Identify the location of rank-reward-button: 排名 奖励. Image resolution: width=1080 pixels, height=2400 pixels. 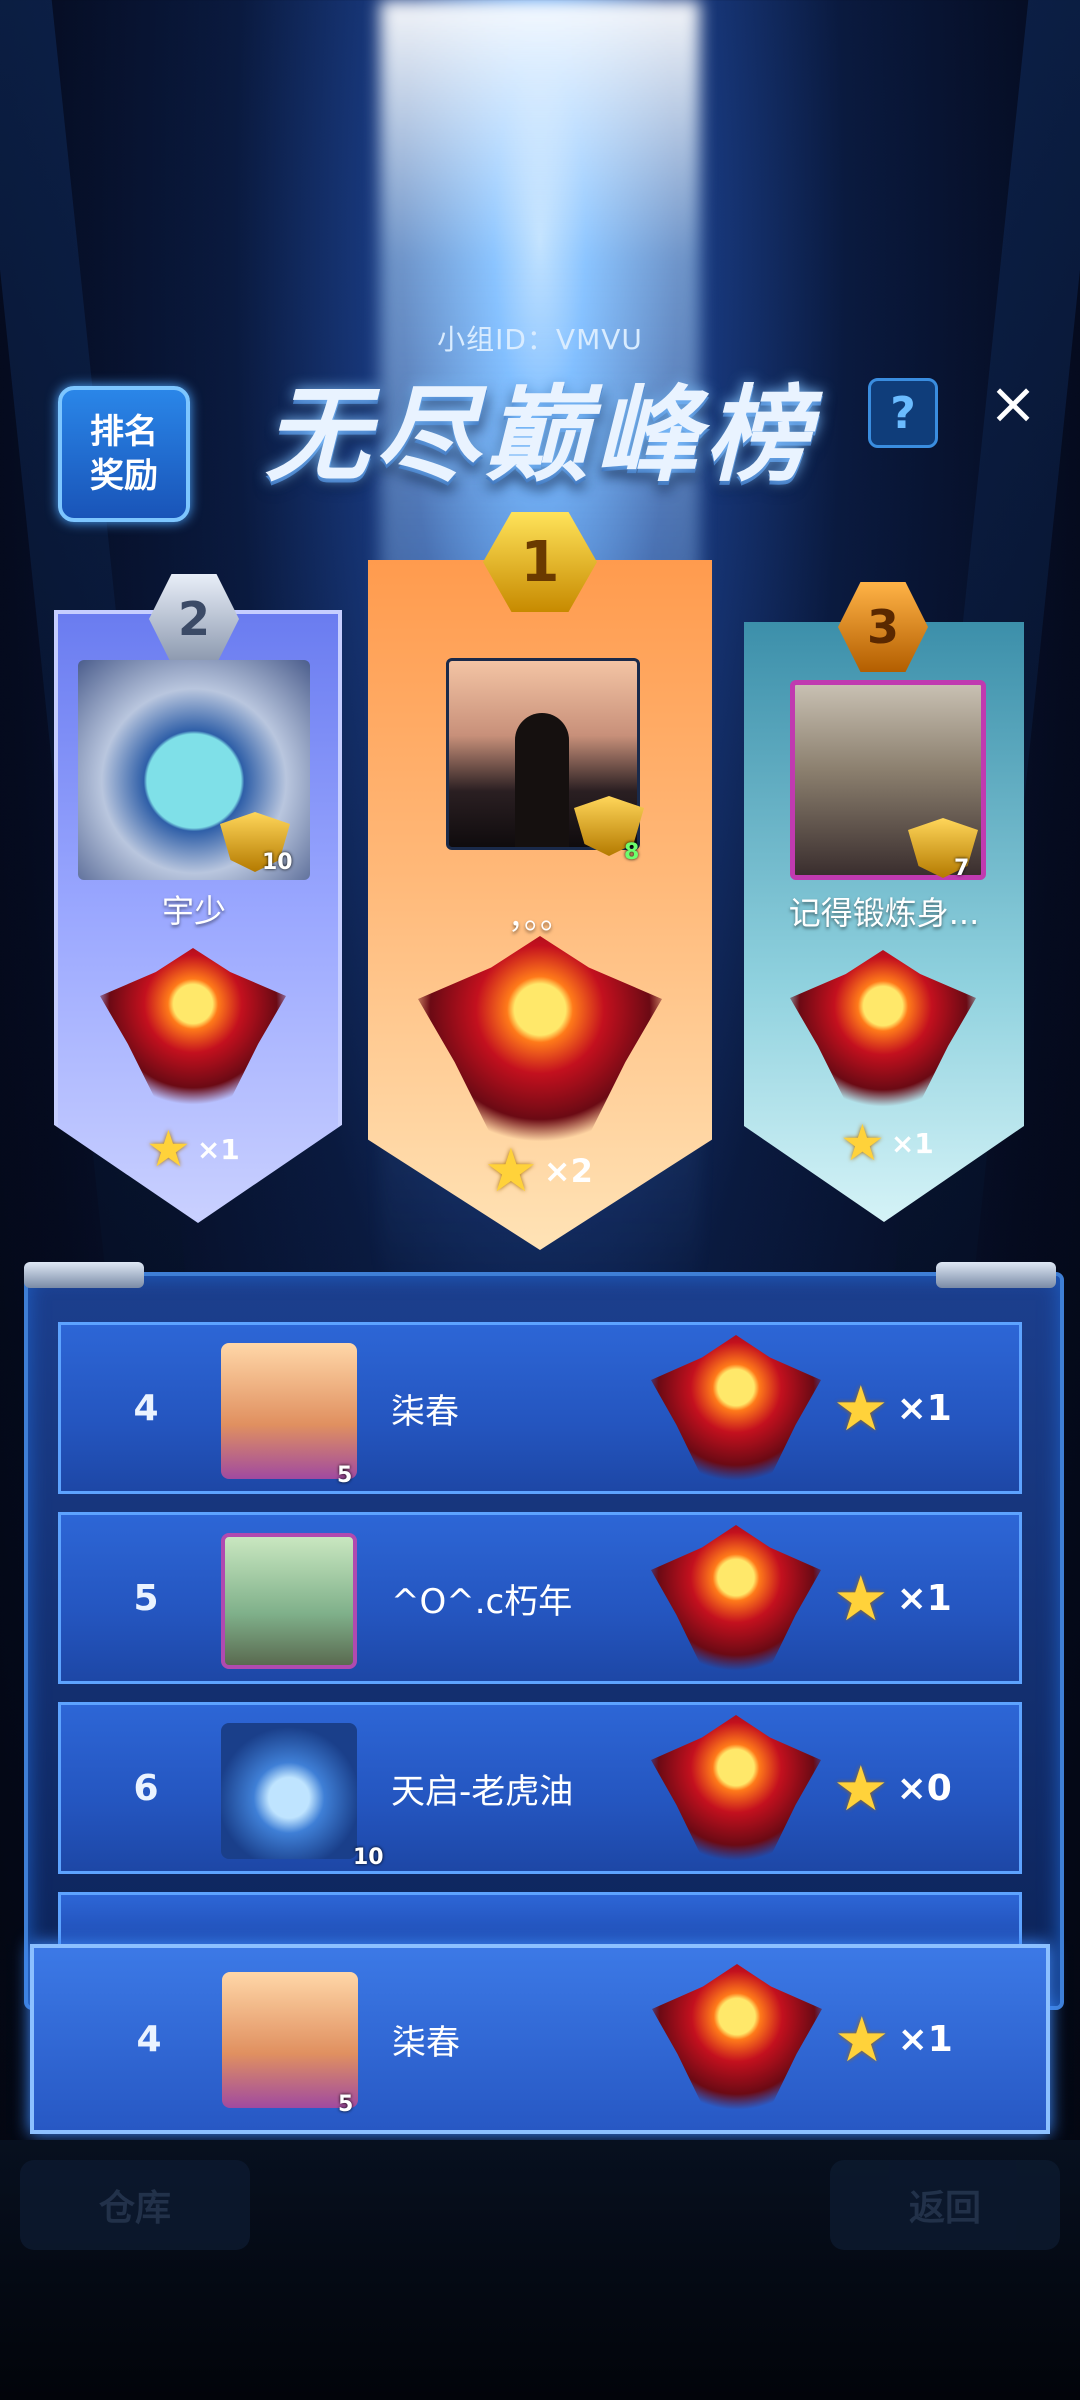
(124, 454).